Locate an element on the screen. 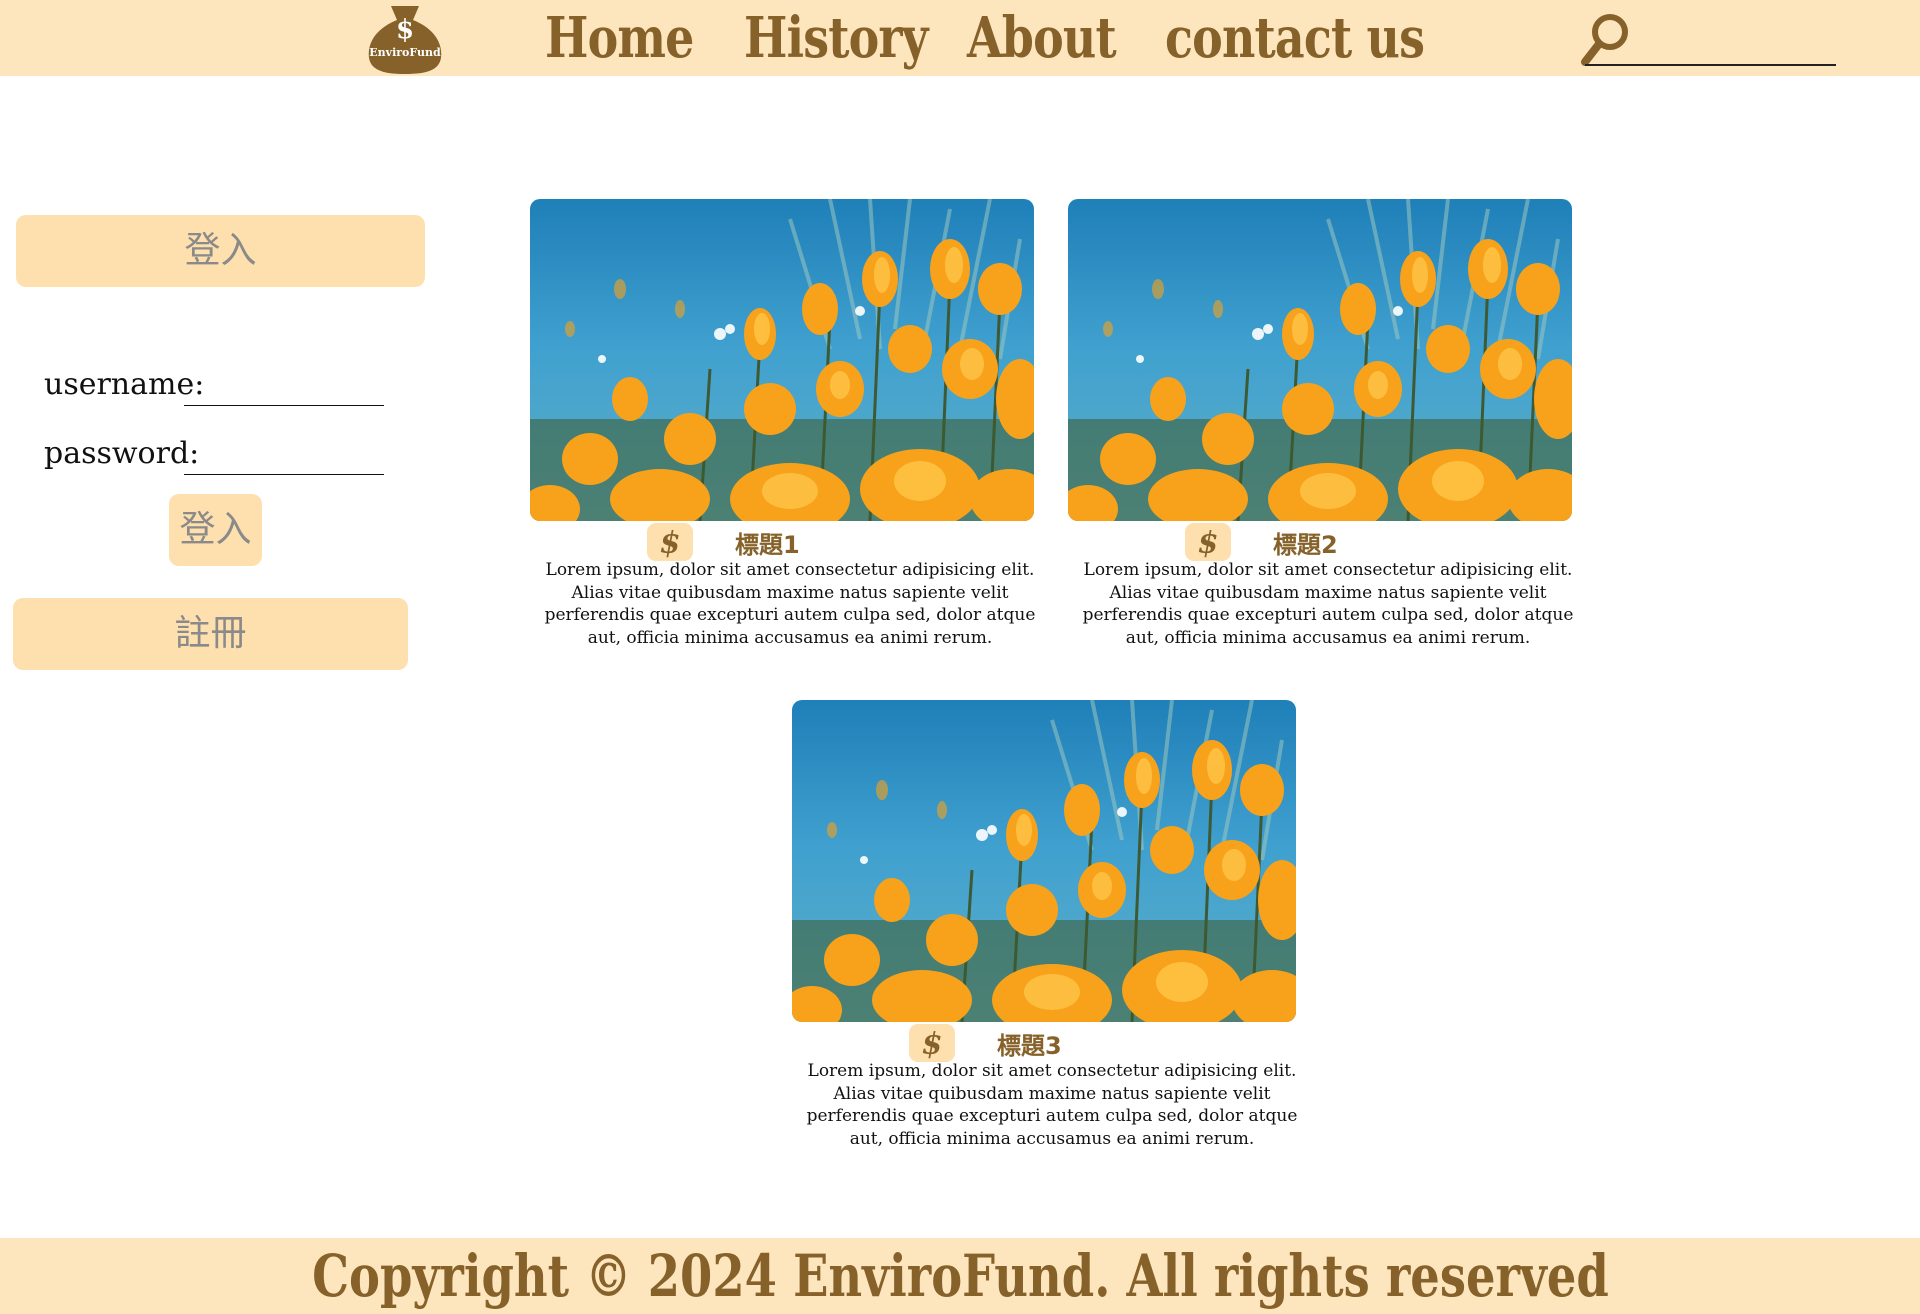 This screenshot has width=1920, height=1314. nav-about: About is located at coordinates (1042, 38).